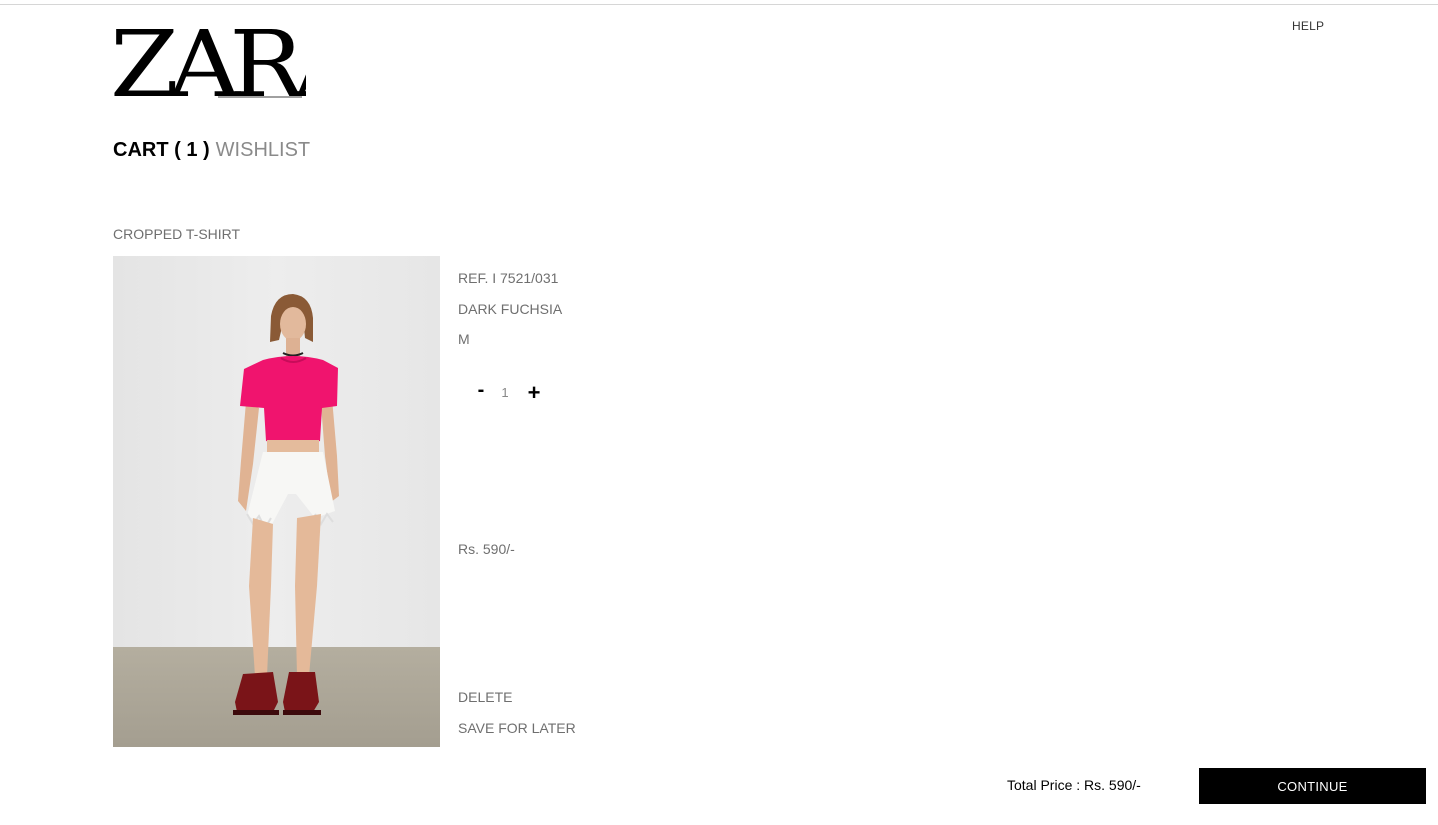 The width and height of the screenshot is (1438, 825). I want to click on total-price: Total Price : Rs. 590/-, so click(1074, 785).